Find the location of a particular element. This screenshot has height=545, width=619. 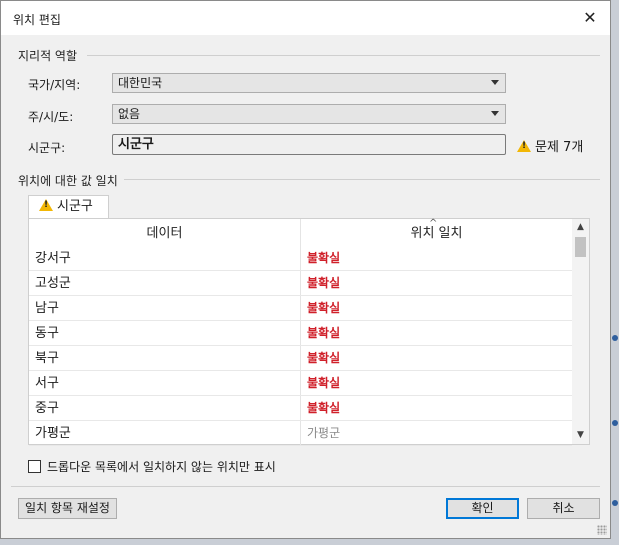

match-section-label: 위치에 대한 값 일치 is located at coordinates (68, 181).